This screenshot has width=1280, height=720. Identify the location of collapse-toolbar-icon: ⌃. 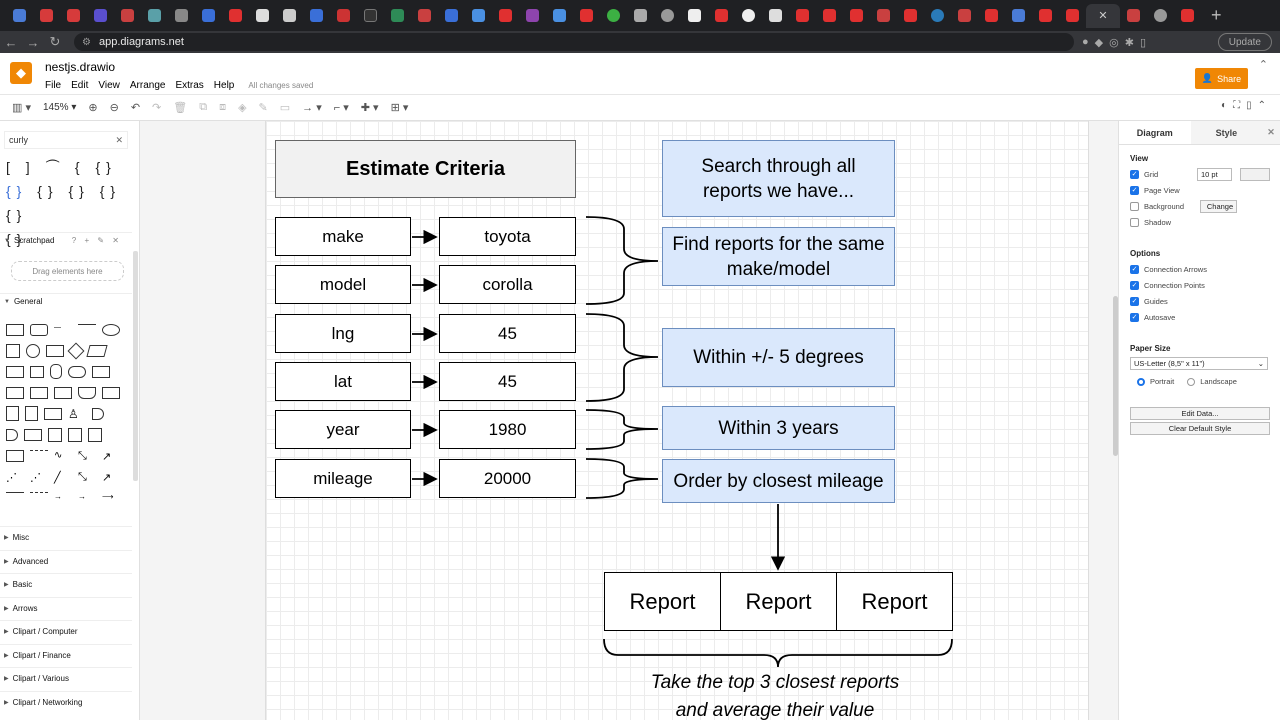
(1262, 105).